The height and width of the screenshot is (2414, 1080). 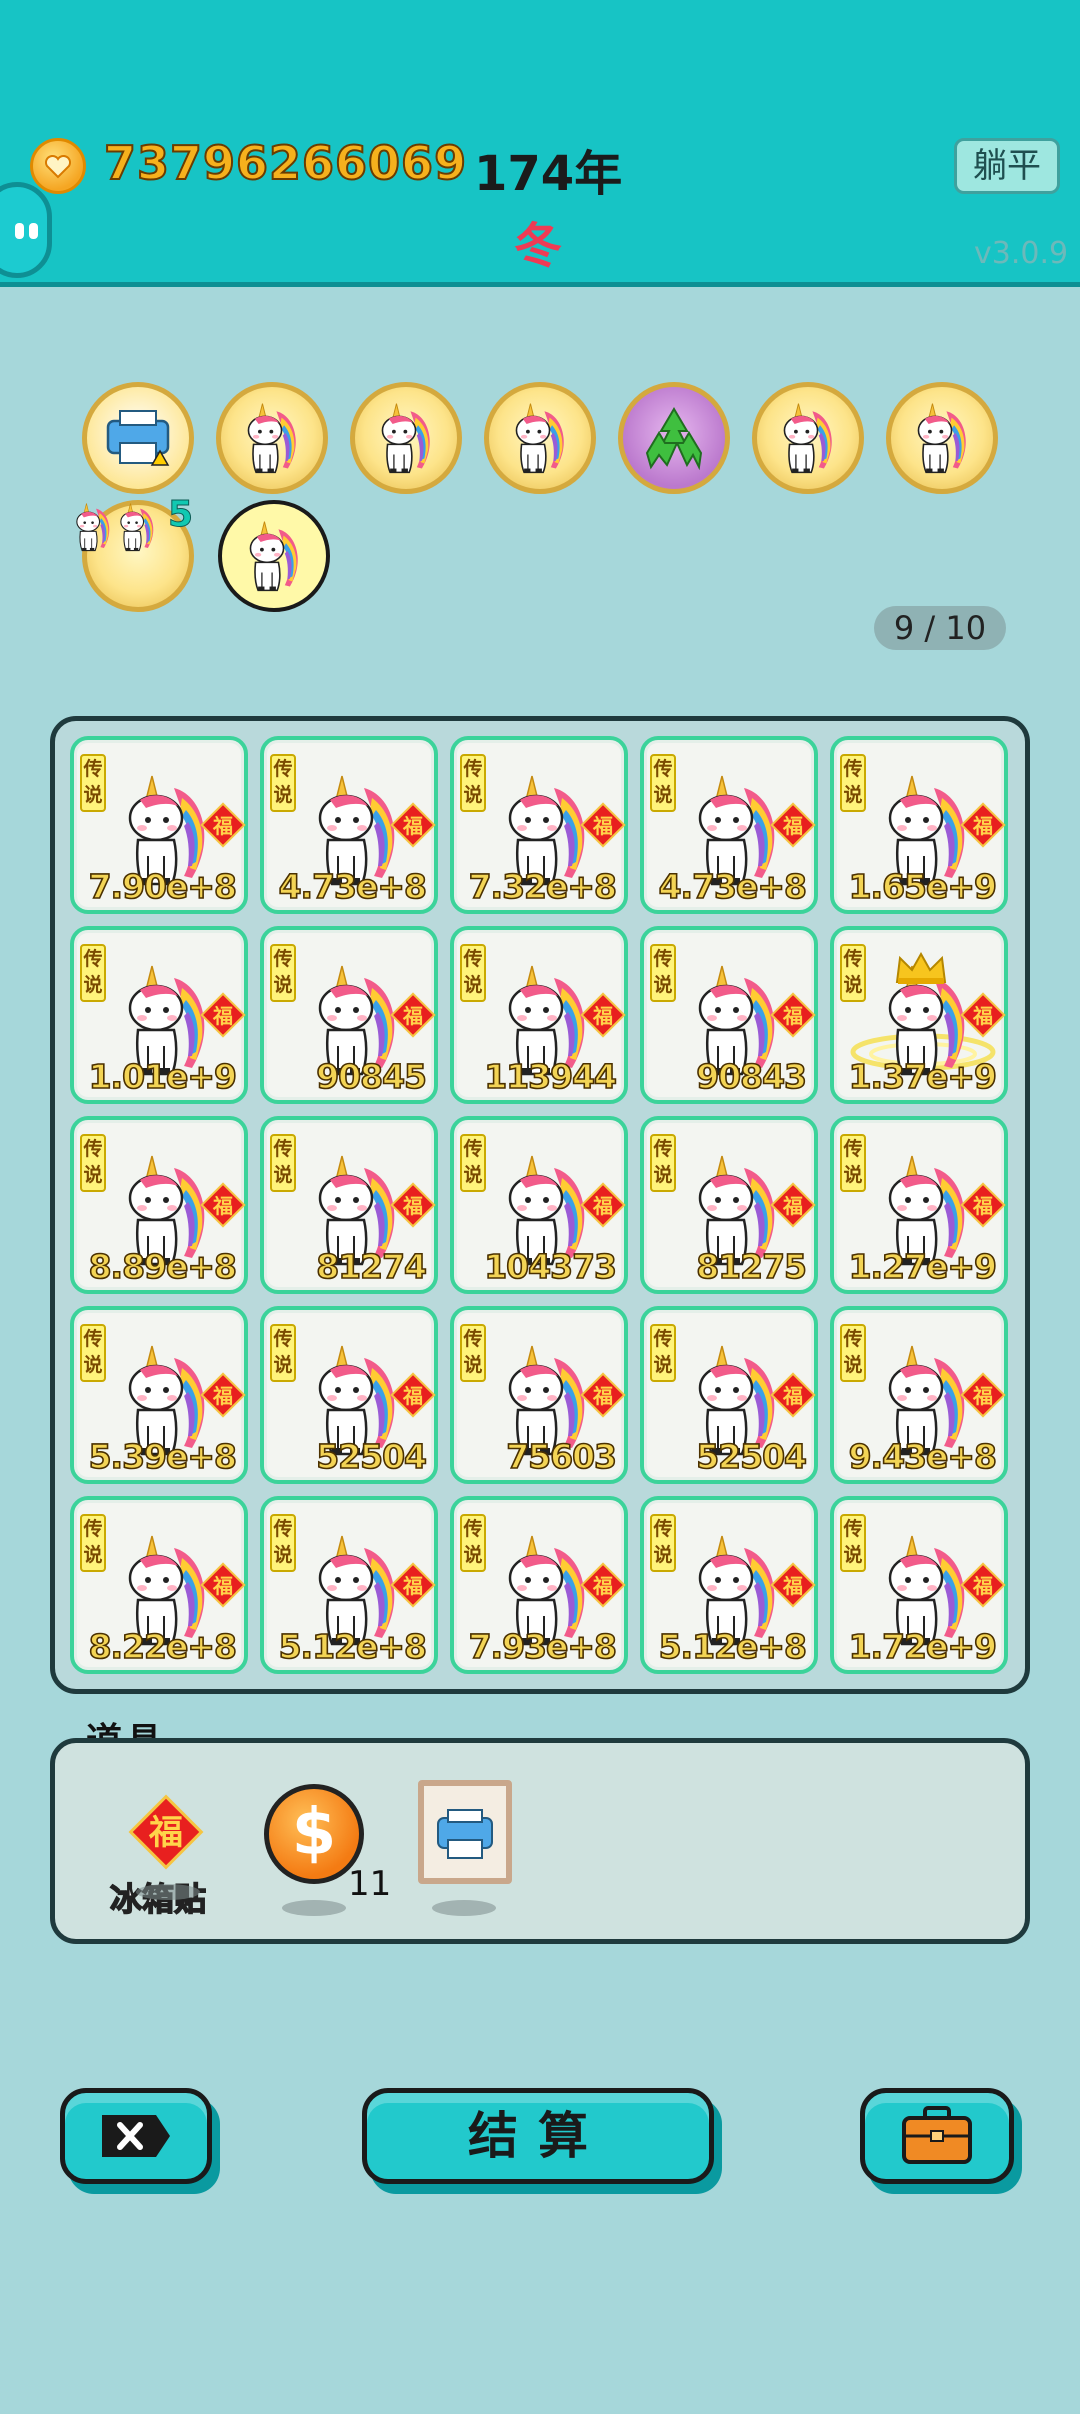 I want to click on recycle-badge, so click(x=674, y=438).